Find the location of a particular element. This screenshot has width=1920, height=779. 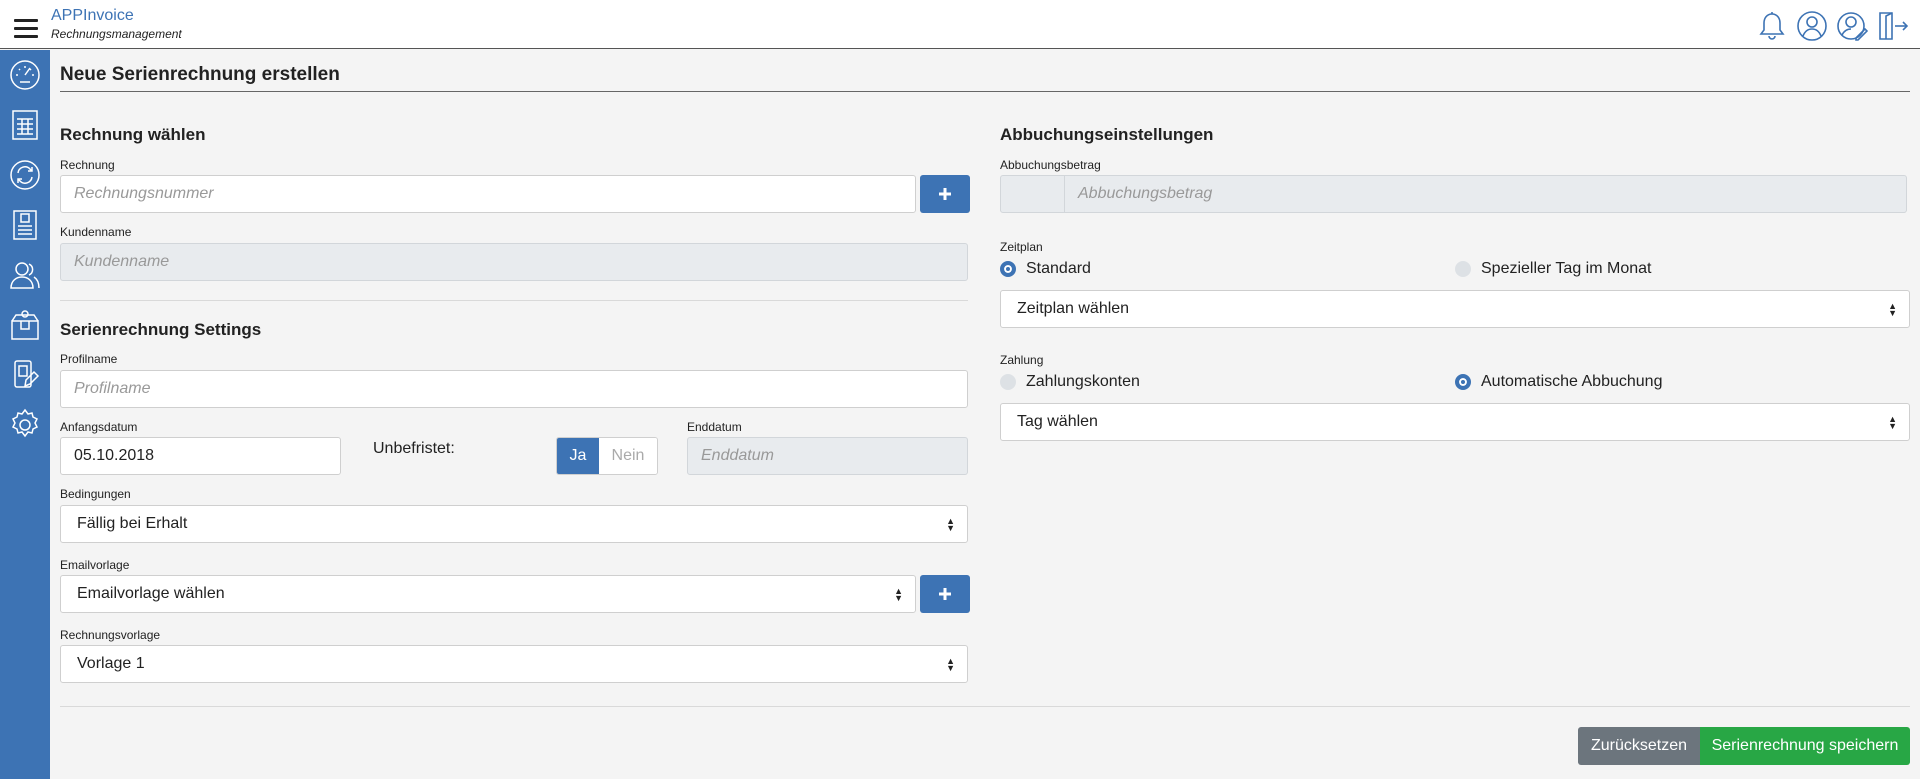

amount-prefix is located at coordinates (1033, 194).